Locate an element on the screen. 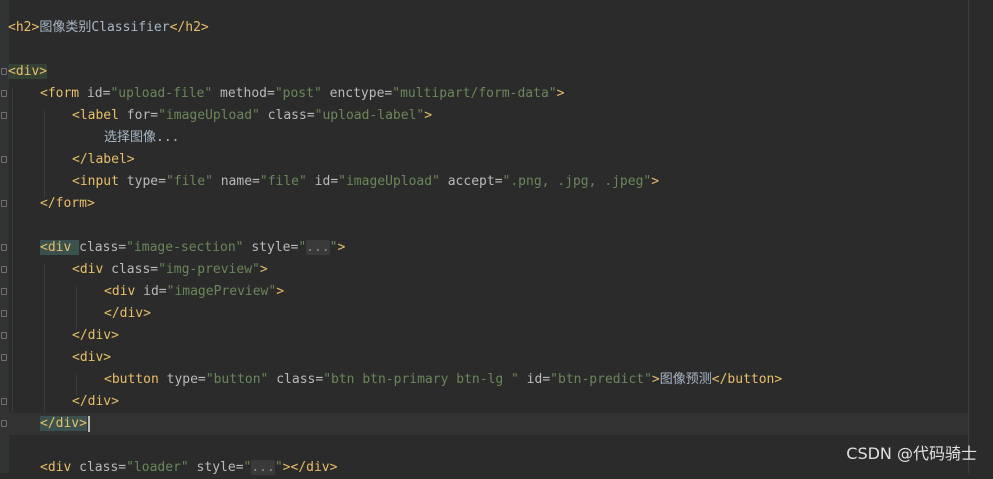  text-caret is located at coordinates (88, 423).